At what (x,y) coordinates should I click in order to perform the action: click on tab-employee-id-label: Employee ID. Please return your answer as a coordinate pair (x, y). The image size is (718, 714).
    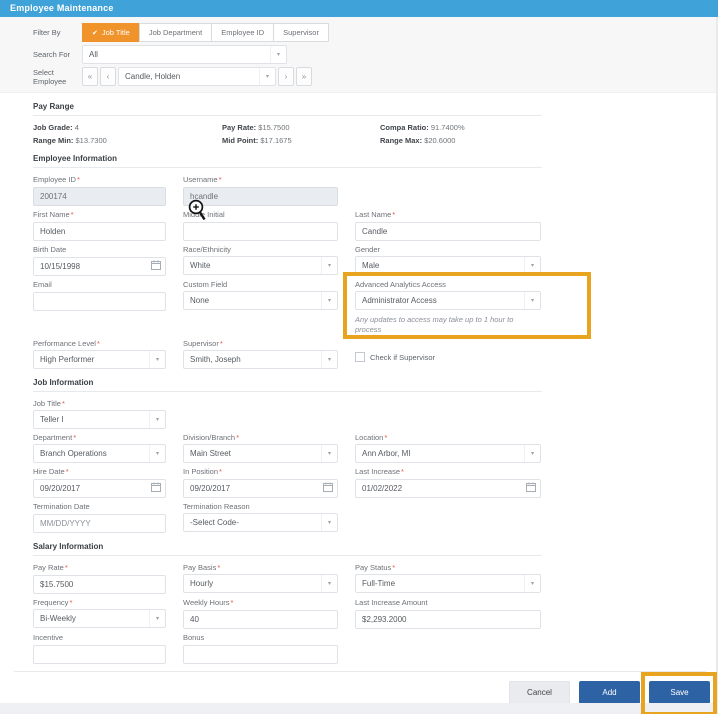
    Looking at the image, I should click on (243, 32).